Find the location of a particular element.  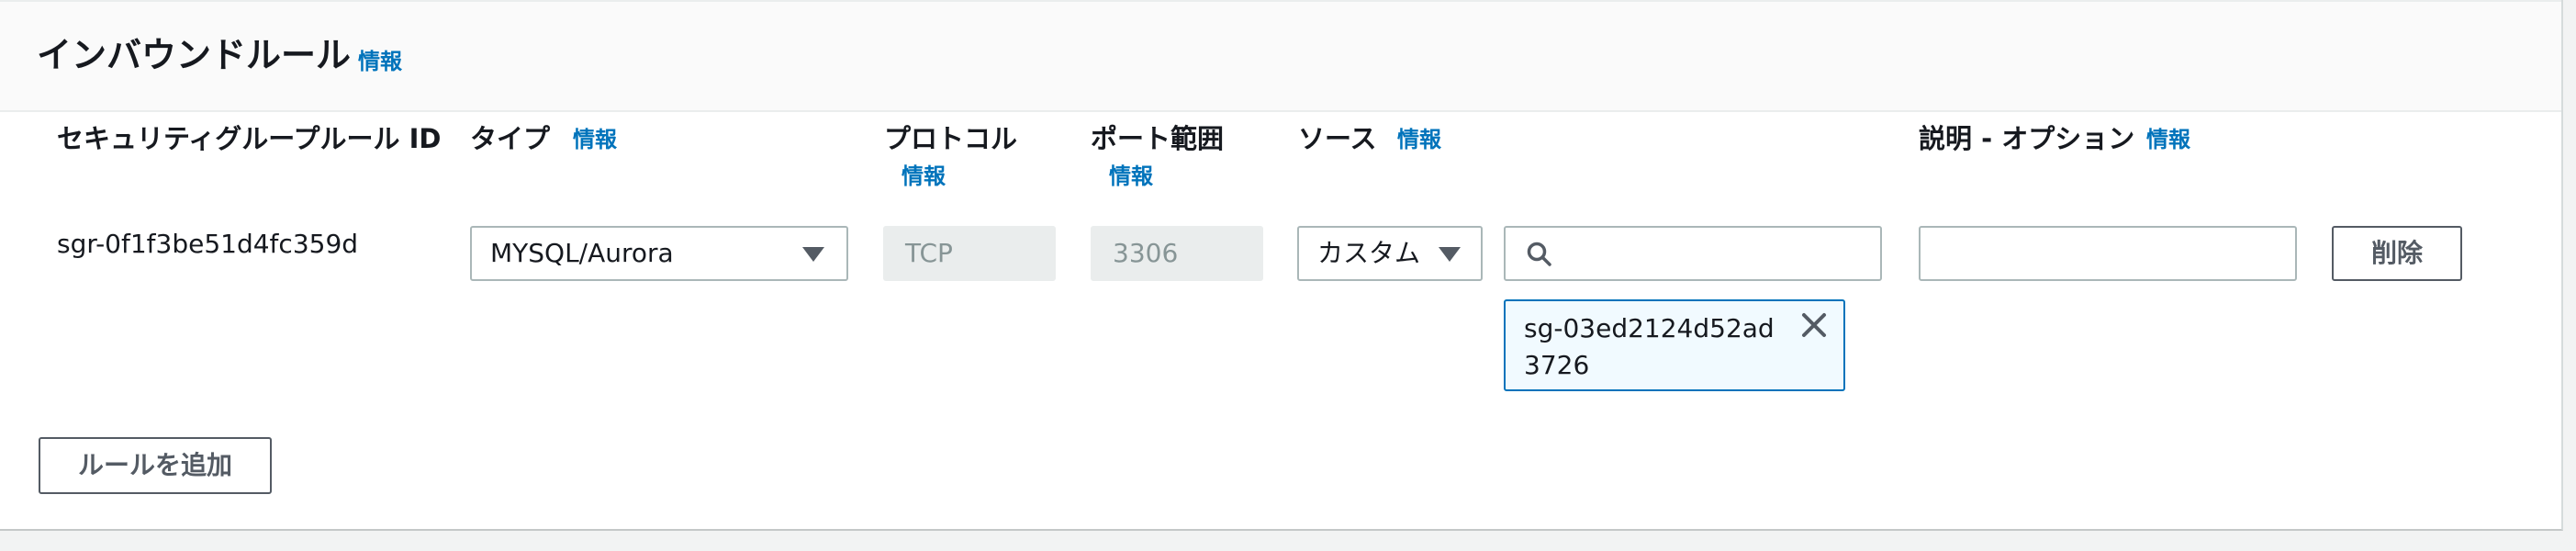

source-token: sg-03ed2124d52ad3726 is located at coordinates (1674, 345).